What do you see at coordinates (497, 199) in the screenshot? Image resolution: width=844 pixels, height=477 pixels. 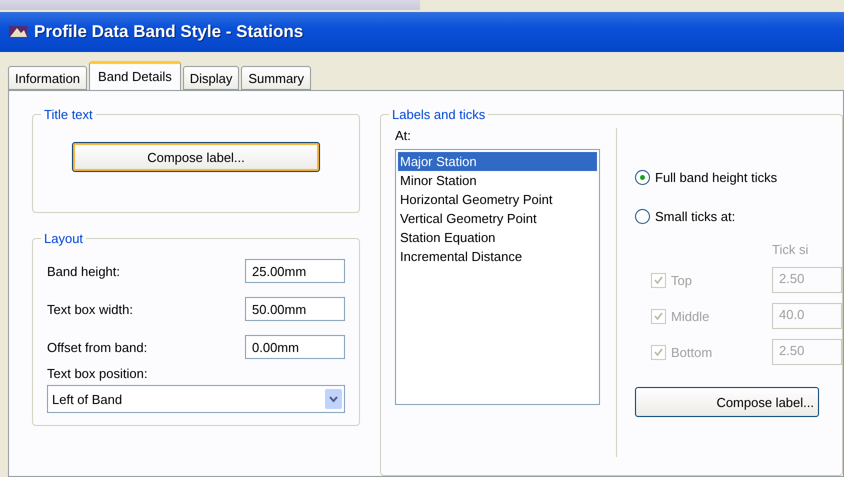 I see `list-item: Horizontal Geometry Point` at bounding box center [497, 199].